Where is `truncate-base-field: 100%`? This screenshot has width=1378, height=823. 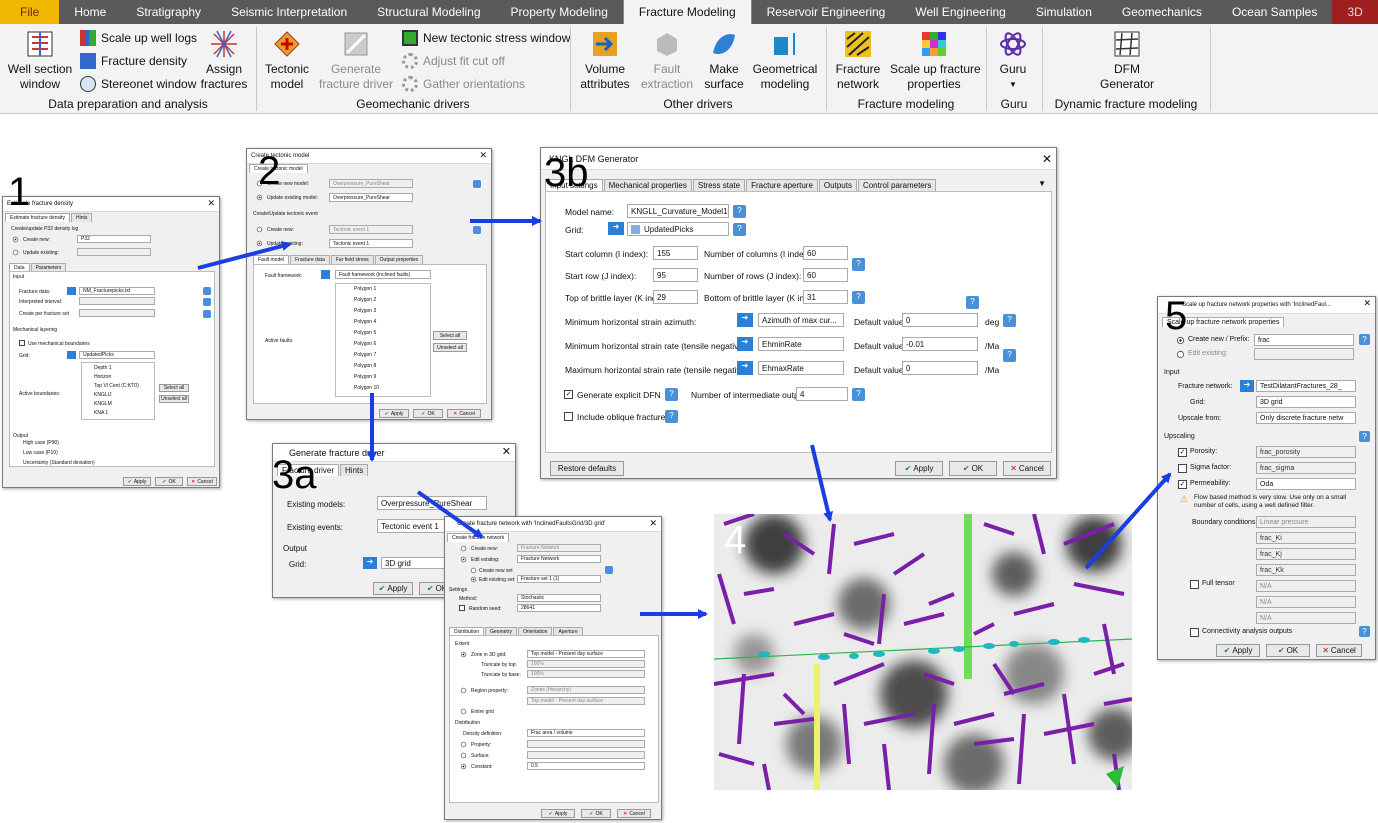
truncate-base-field: 100% is located at coordinates (586, 674).